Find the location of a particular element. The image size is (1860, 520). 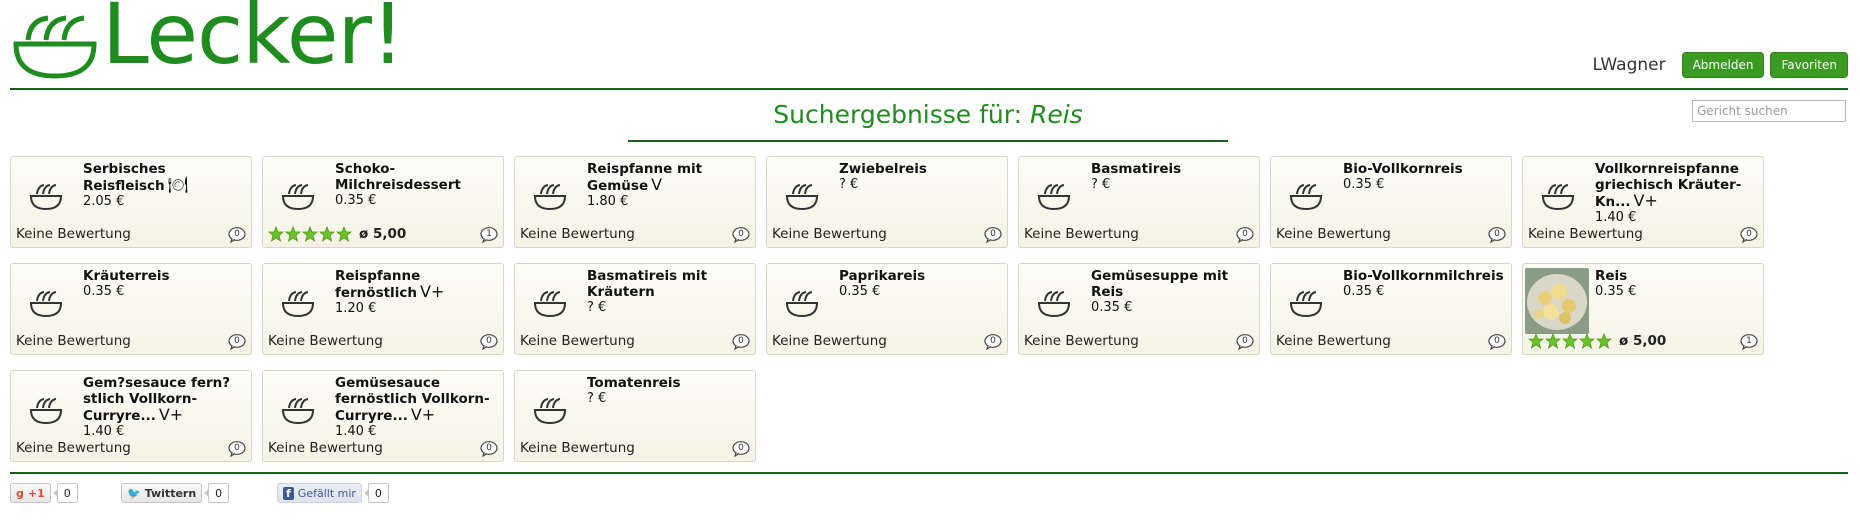

recipe-name: Basmatireis mit Kräutern? € is located at coordinates (670, 292).